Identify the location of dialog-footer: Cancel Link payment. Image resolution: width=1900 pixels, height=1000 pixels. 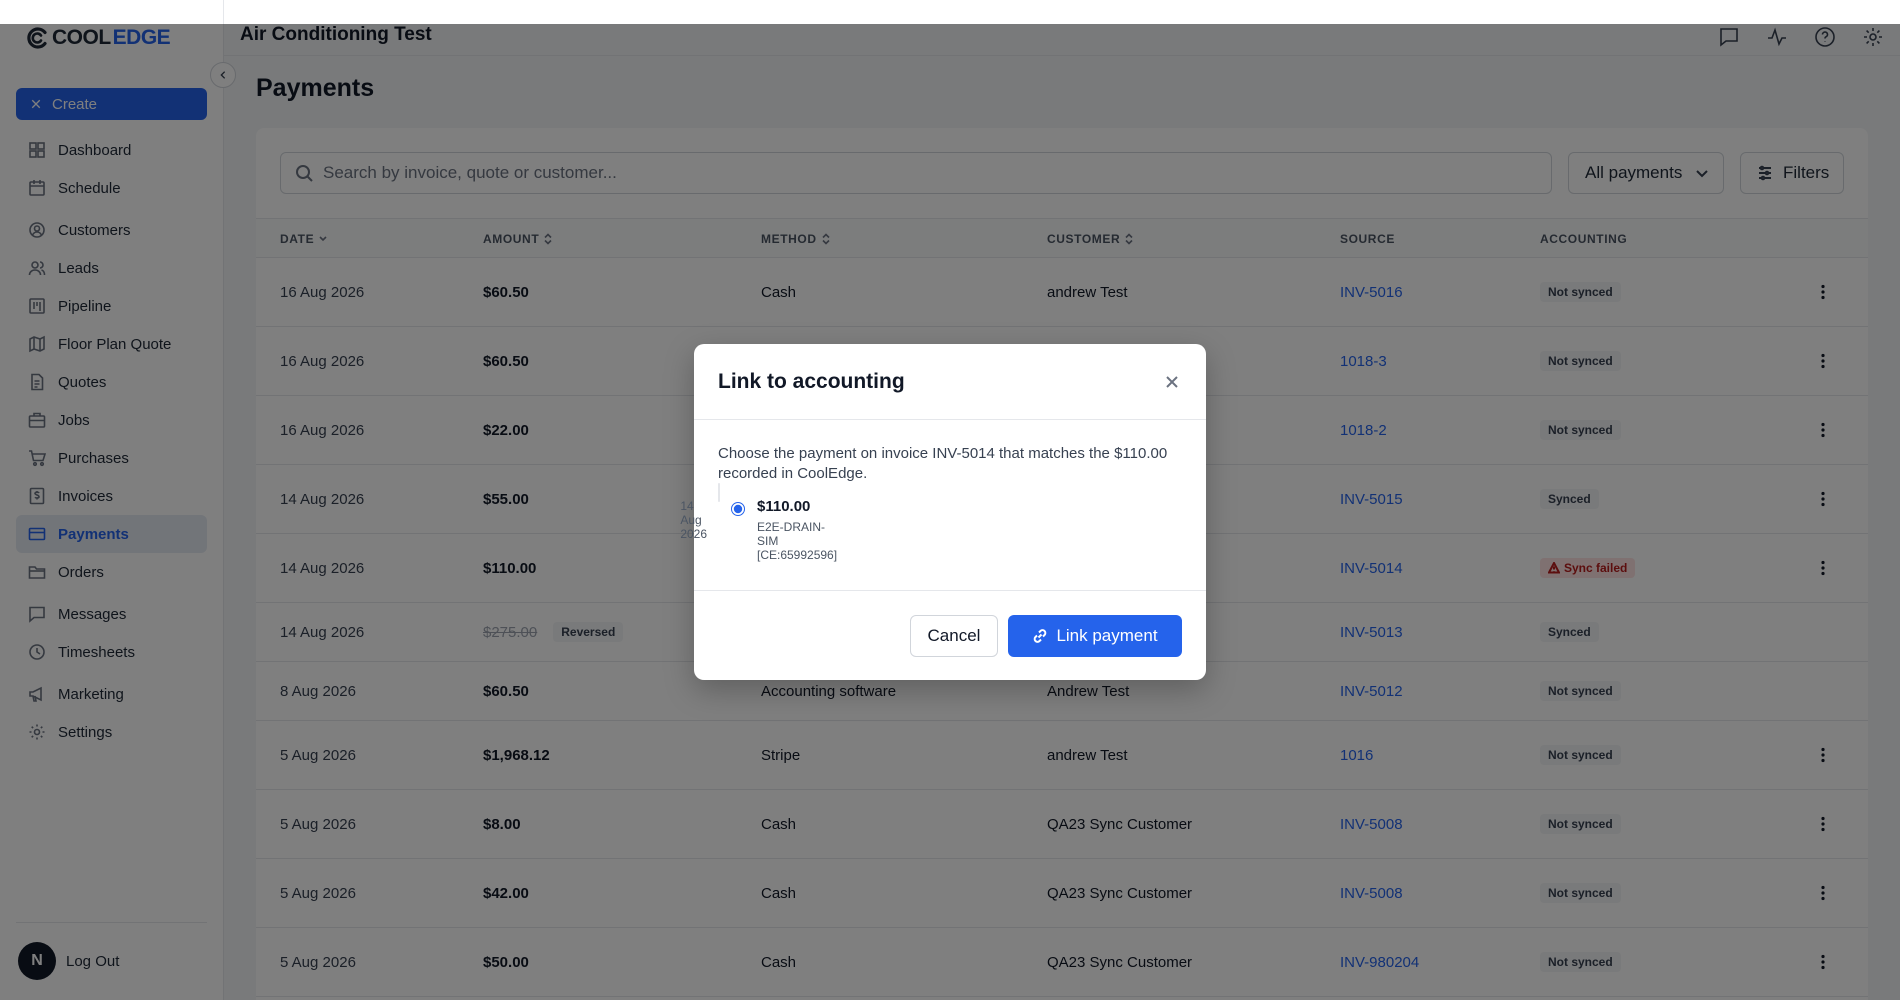
(950, 635).